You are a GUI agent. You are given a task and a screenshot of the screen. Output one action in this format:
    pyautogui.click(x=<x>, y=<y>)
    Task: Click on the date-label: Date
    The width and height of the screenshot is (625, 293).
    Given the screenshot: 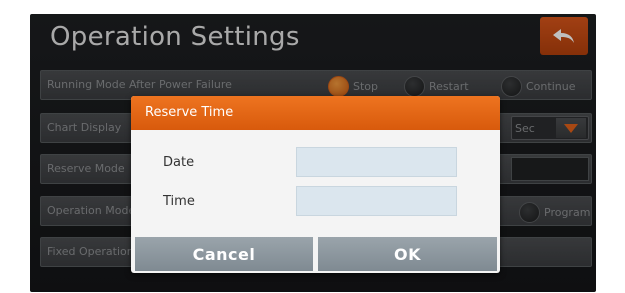 What is the action you would take?
    pyautogui.click(x=179, y=162)
    